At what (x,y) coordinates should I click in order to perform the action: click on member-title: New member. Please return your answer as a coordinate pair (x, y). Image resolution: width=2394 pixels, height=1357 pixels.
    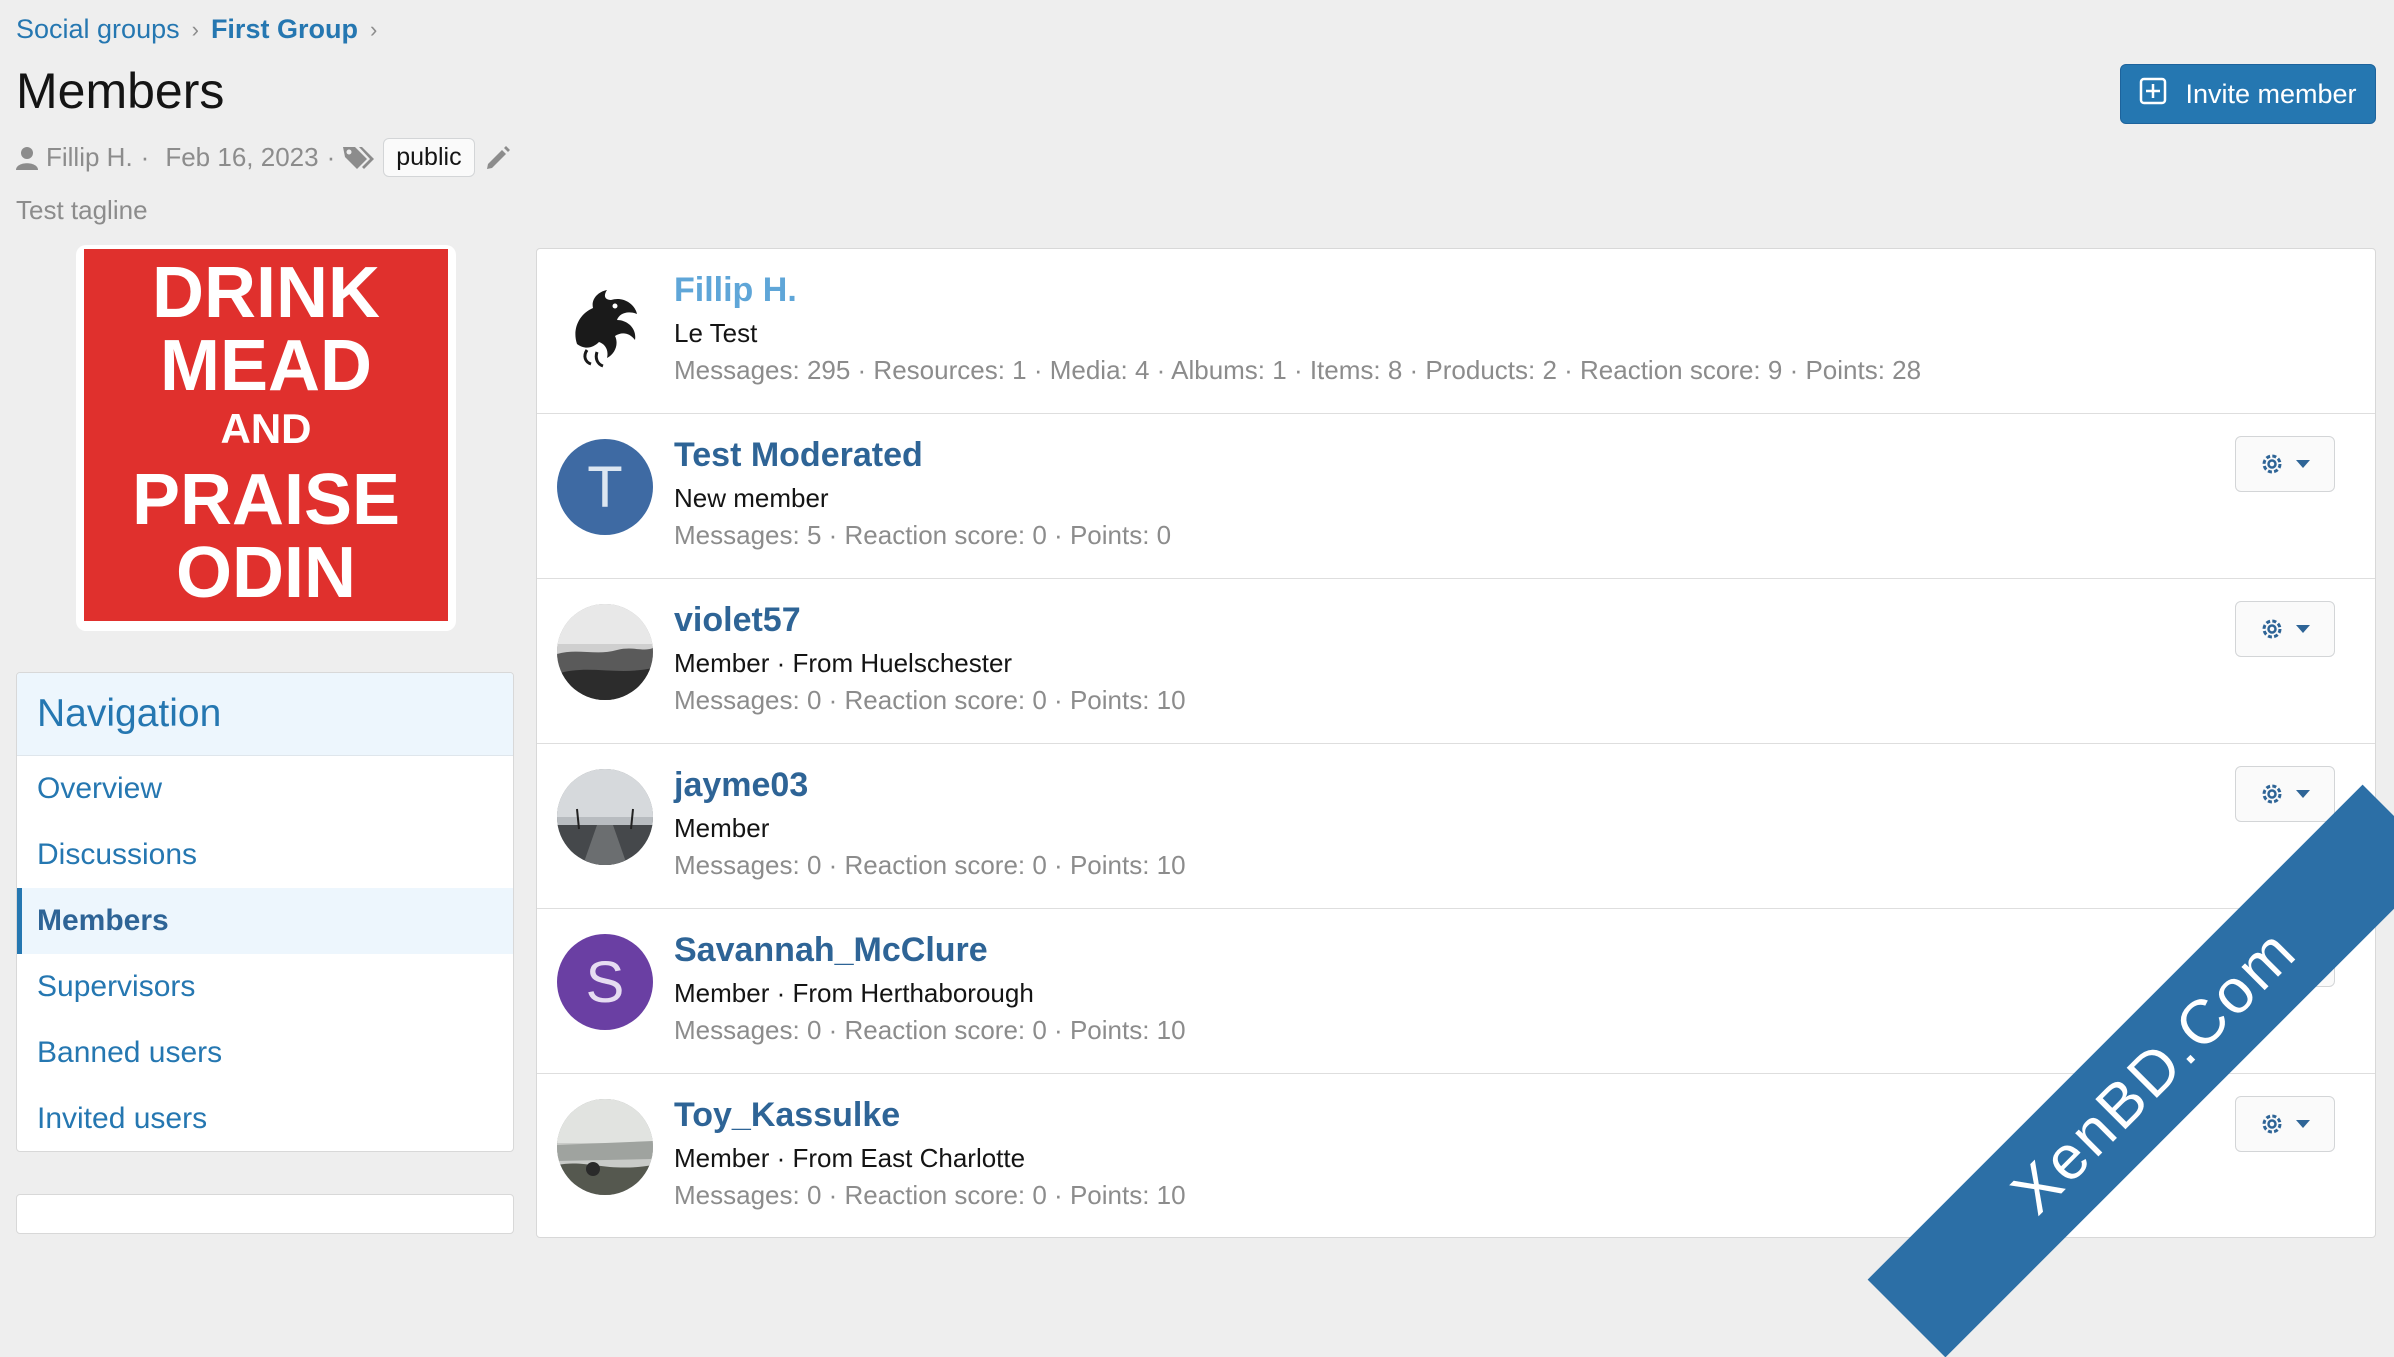
    Looking at the image, I should click on (751, 498).